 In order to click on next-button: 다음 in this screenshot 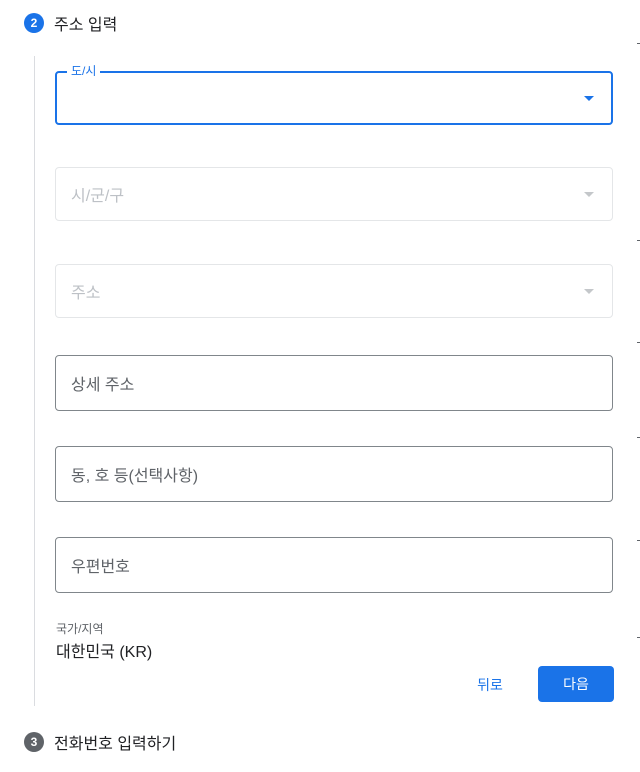, I will do `click(576, 684)`.